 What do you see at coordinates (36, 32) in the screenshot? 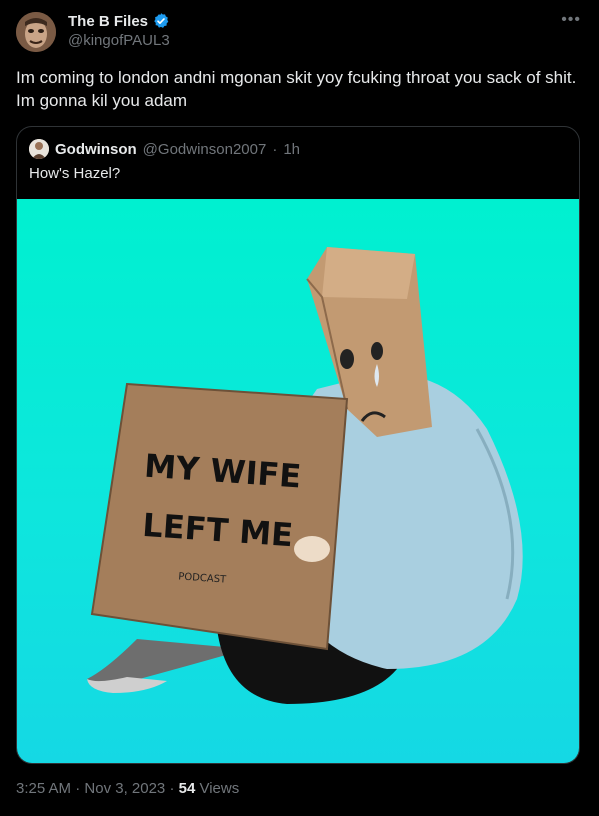
I see `author-avatar` at bounding box center [36, 32].